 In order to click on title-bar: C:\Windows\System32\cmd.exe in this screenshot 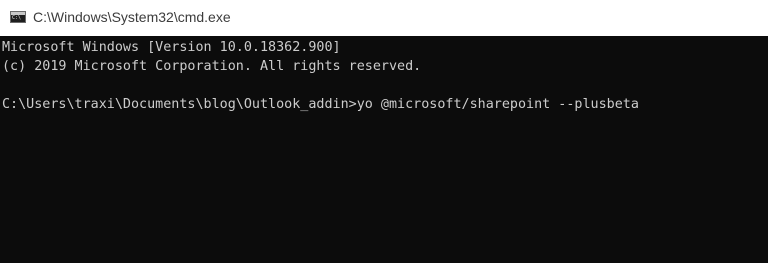, I will do `click(384, 18)`.